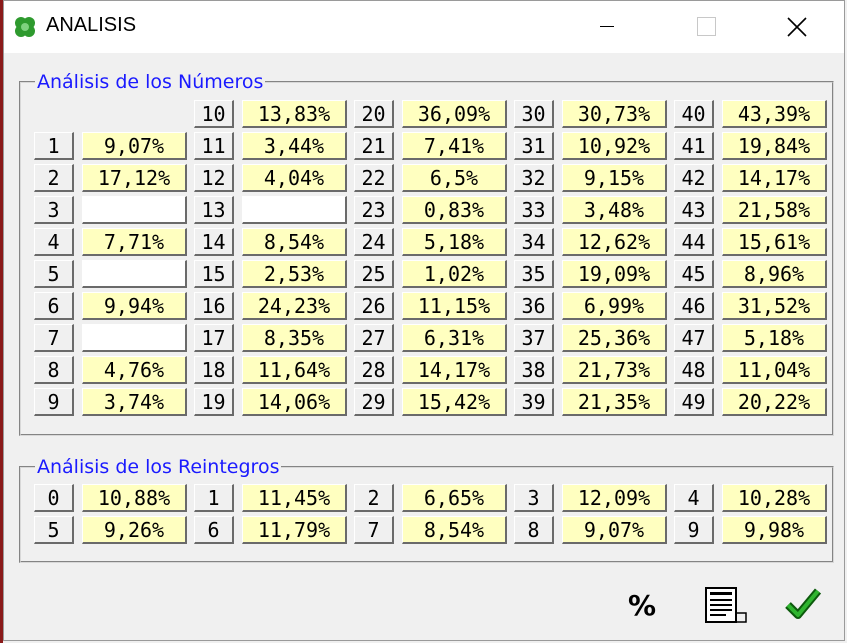 The width and height of the screenshot is (847, 643). What do you see at coordinates (54, 178) in the screenshot?
I see `number-label-2: 2` at bounding box center [54, 178].